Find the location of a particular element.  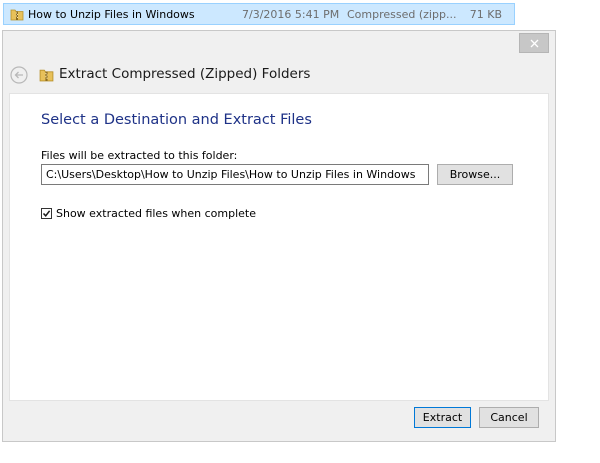

checkmark-icon is located at coordinates (46, 213).